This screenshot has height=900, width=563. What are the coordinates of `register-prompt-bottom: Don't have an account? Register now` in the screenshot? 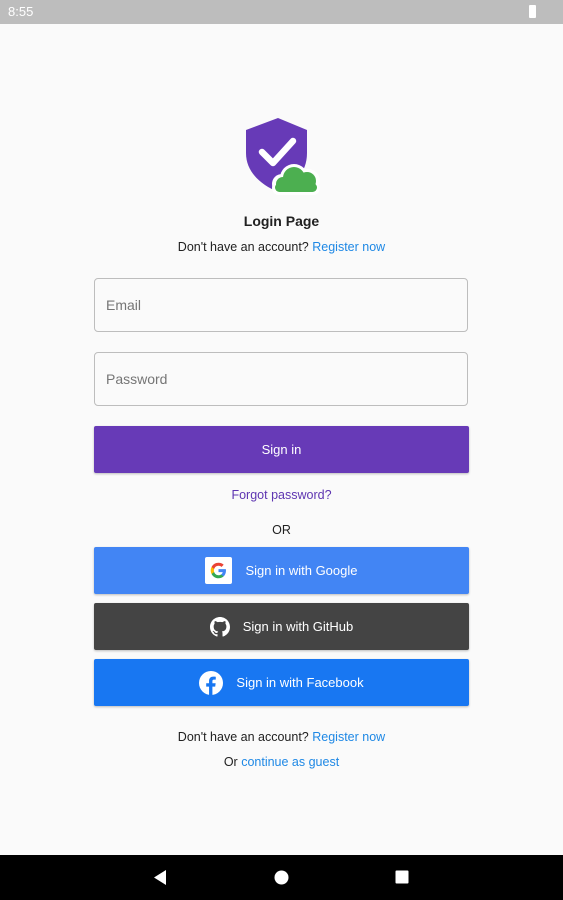 It's located at (281, 737).